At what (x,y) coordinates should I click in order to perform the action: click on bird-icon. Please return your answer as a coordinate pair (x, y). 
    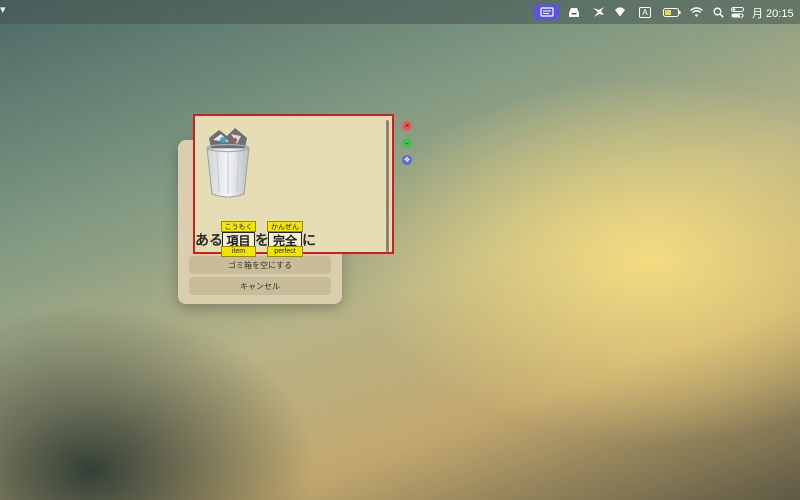
    Looking at the image, I should click on (598, 12).